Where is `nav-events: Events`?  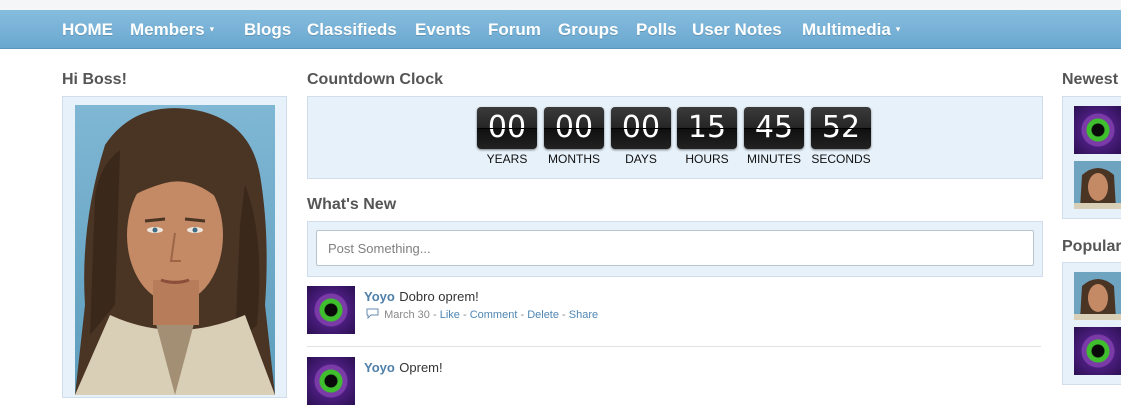
nav-events: Events is located at coordinates (443, 29).